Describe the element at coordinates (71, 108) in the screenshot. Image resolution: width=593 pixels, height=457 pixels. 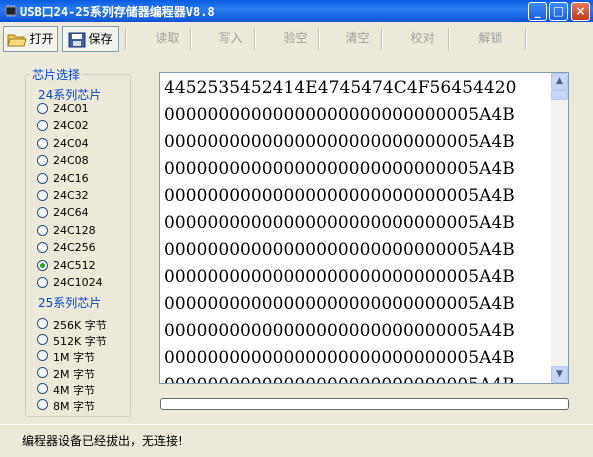
I see `chip-24-radio-label: 24C01` at that location.